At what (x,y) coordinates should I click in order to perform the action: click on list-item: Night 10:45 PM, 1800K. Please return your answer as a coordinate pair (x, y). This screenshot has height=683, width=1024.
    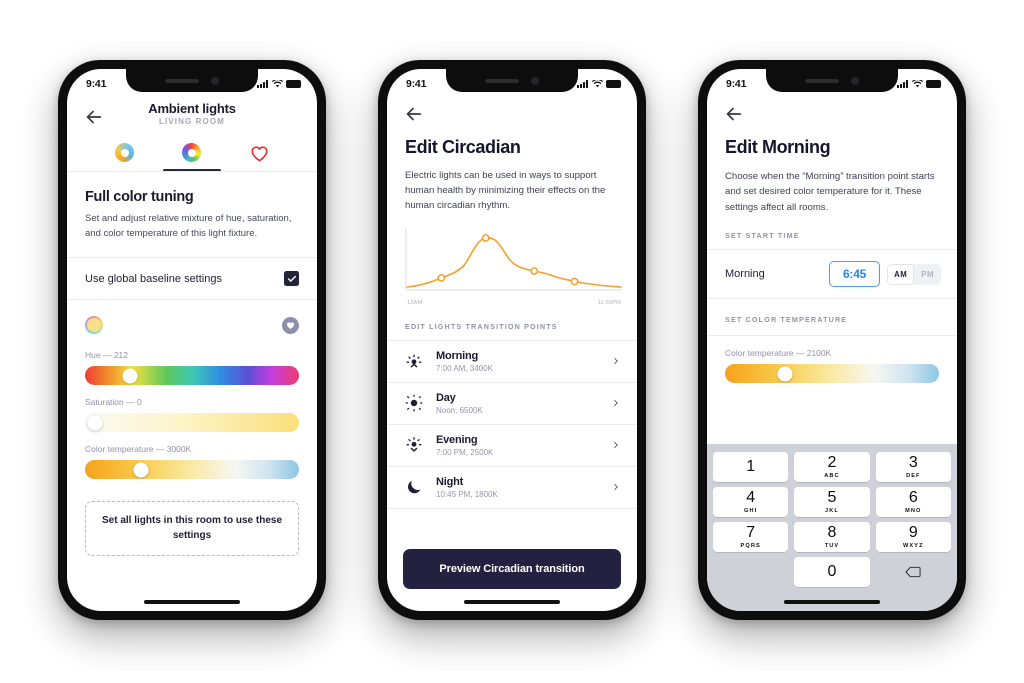
    Looking at the image, I should click on (512, 488).